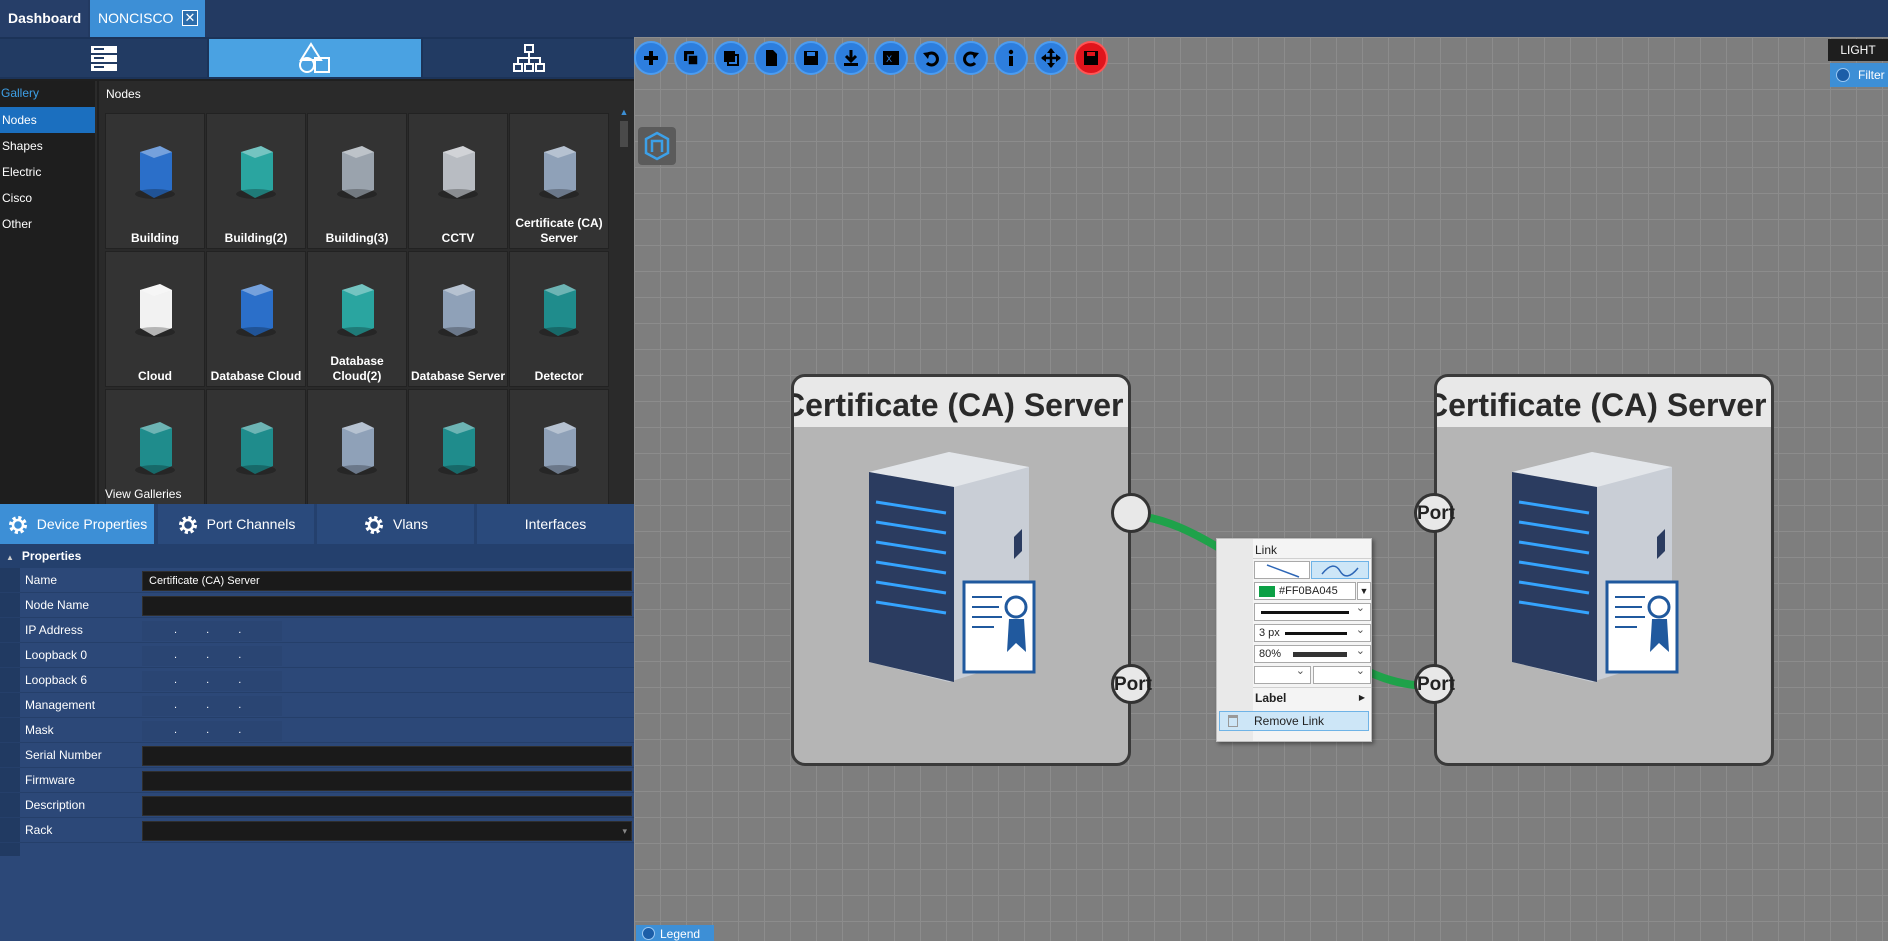 The image size is (1888, 941). I want to click on gallery-item: Database Cloud, so click(256, 319).